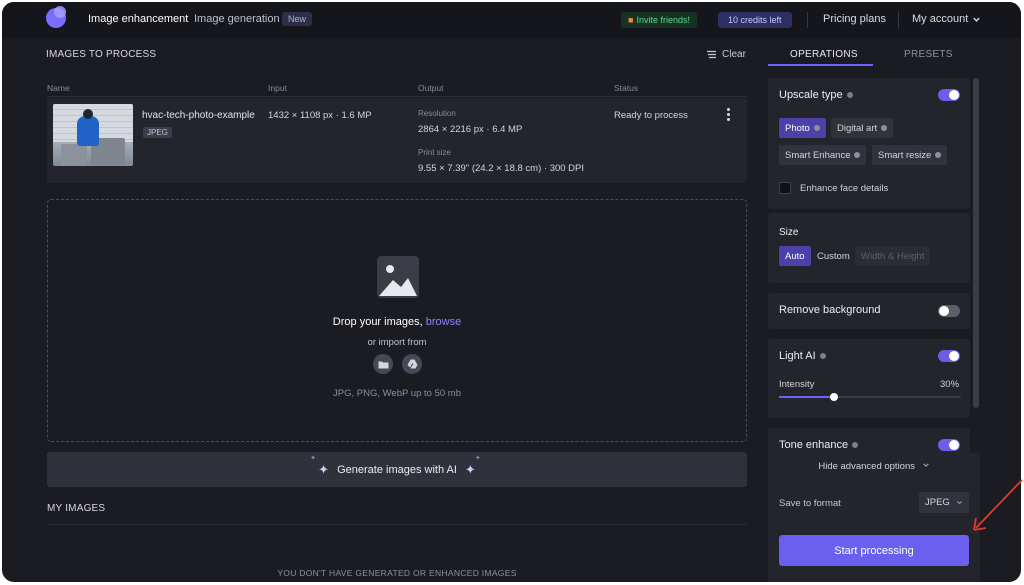 The width and height of the screenshot is (1024, 585). I want to click on size-label: Size, so click(789, 232).